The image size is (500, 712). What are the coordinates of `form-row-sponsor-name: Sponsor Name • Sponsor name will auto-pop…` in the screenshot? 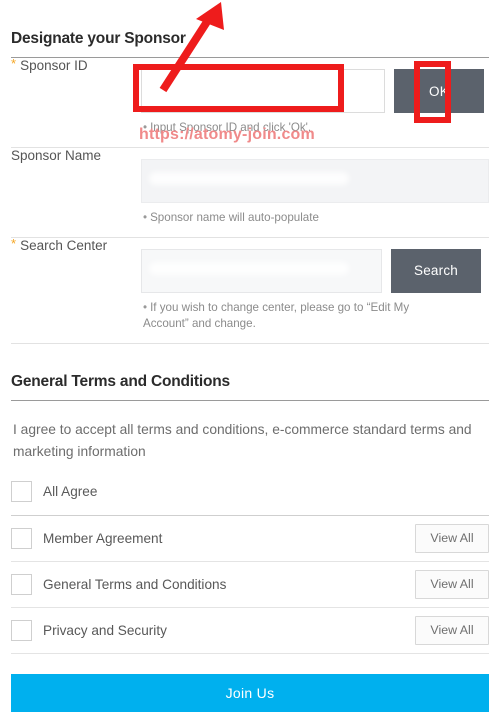 It's located at (250, 193).